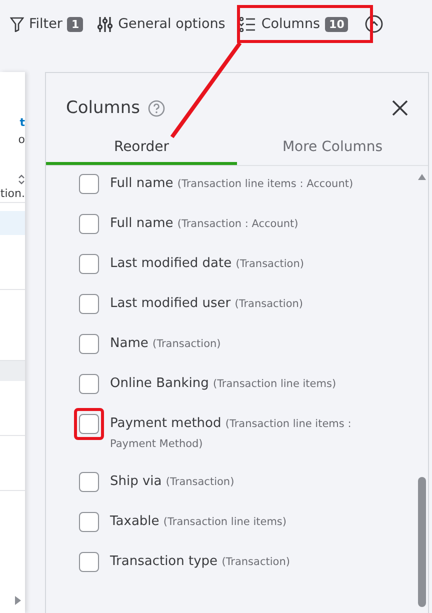 This screenshot has width=432, height=613. Describe the element at coordinates (207, 264) in the screenshot. I see `column-option-label: Last modified date (Transaction)` at that location.